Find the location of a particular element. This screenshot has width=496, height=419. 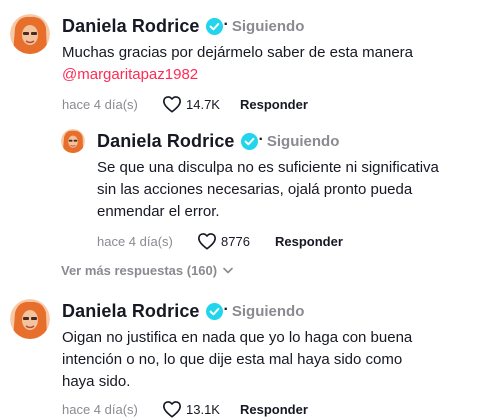

like-button: 14.7K is located at coordinates (201, 104).